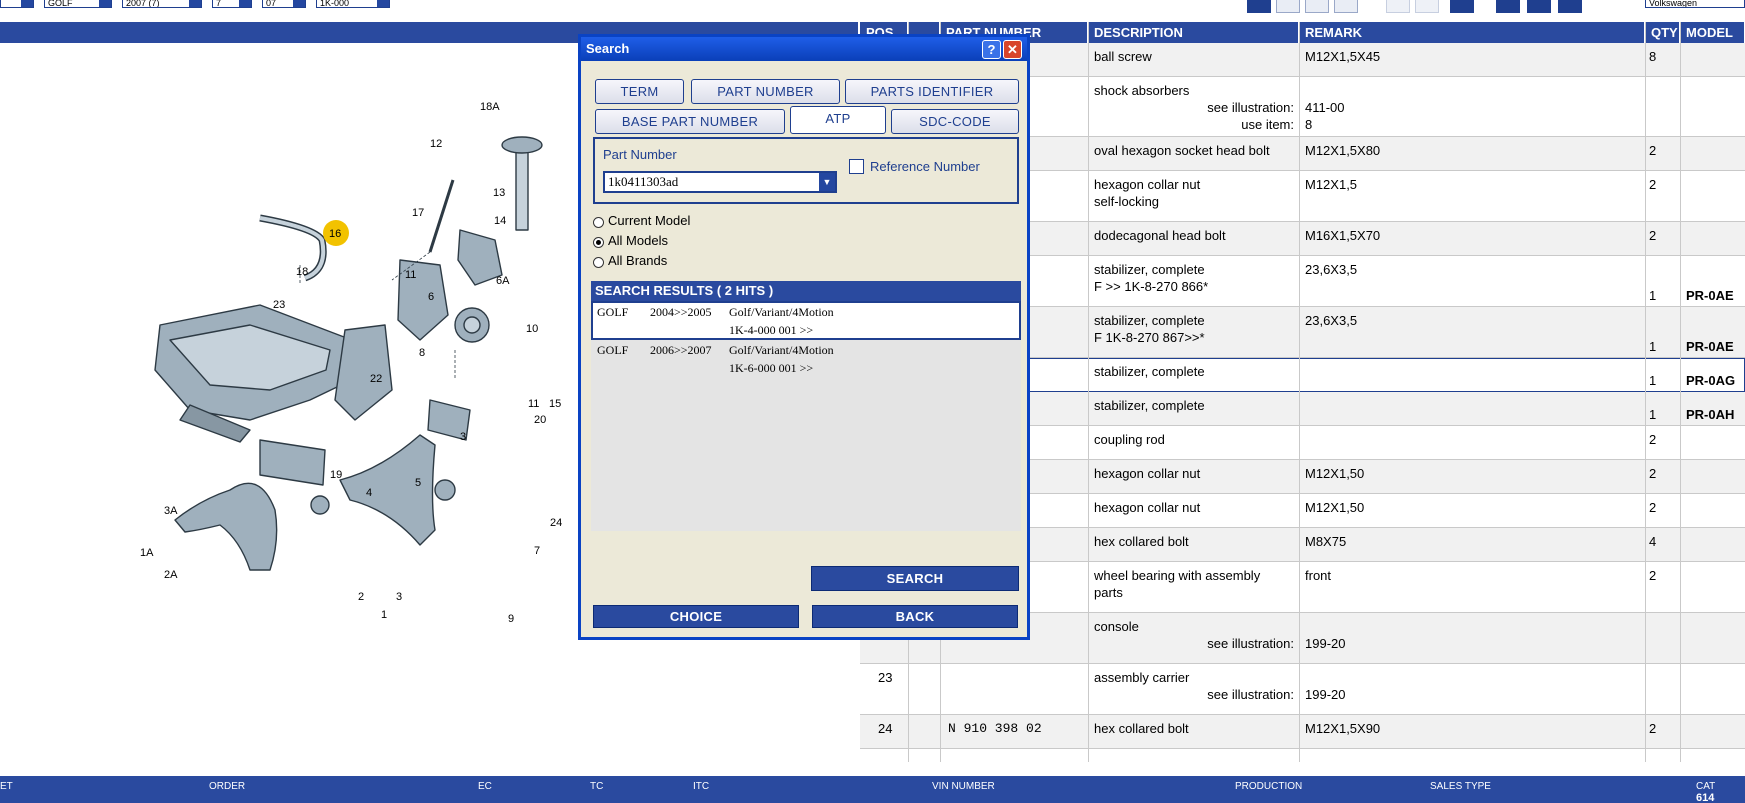  I want to click on brand-field: Volkswagen, so click(1695, 4).